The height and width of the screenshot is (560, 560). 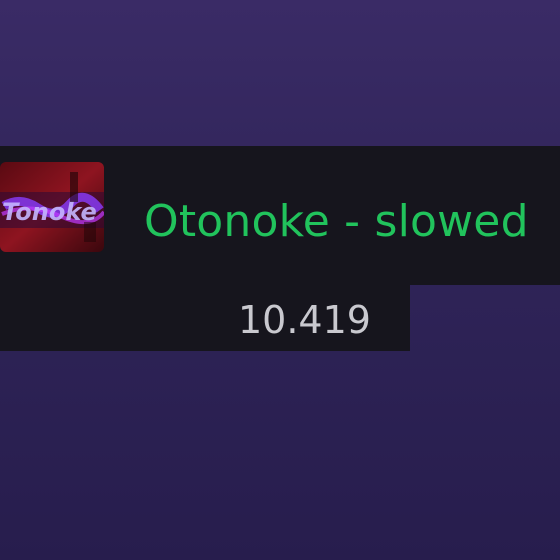 What do you see at coordinates (49, 212) in the screenshot?
I see `svg-text: Tonoke` at bounding box center [49, 212].